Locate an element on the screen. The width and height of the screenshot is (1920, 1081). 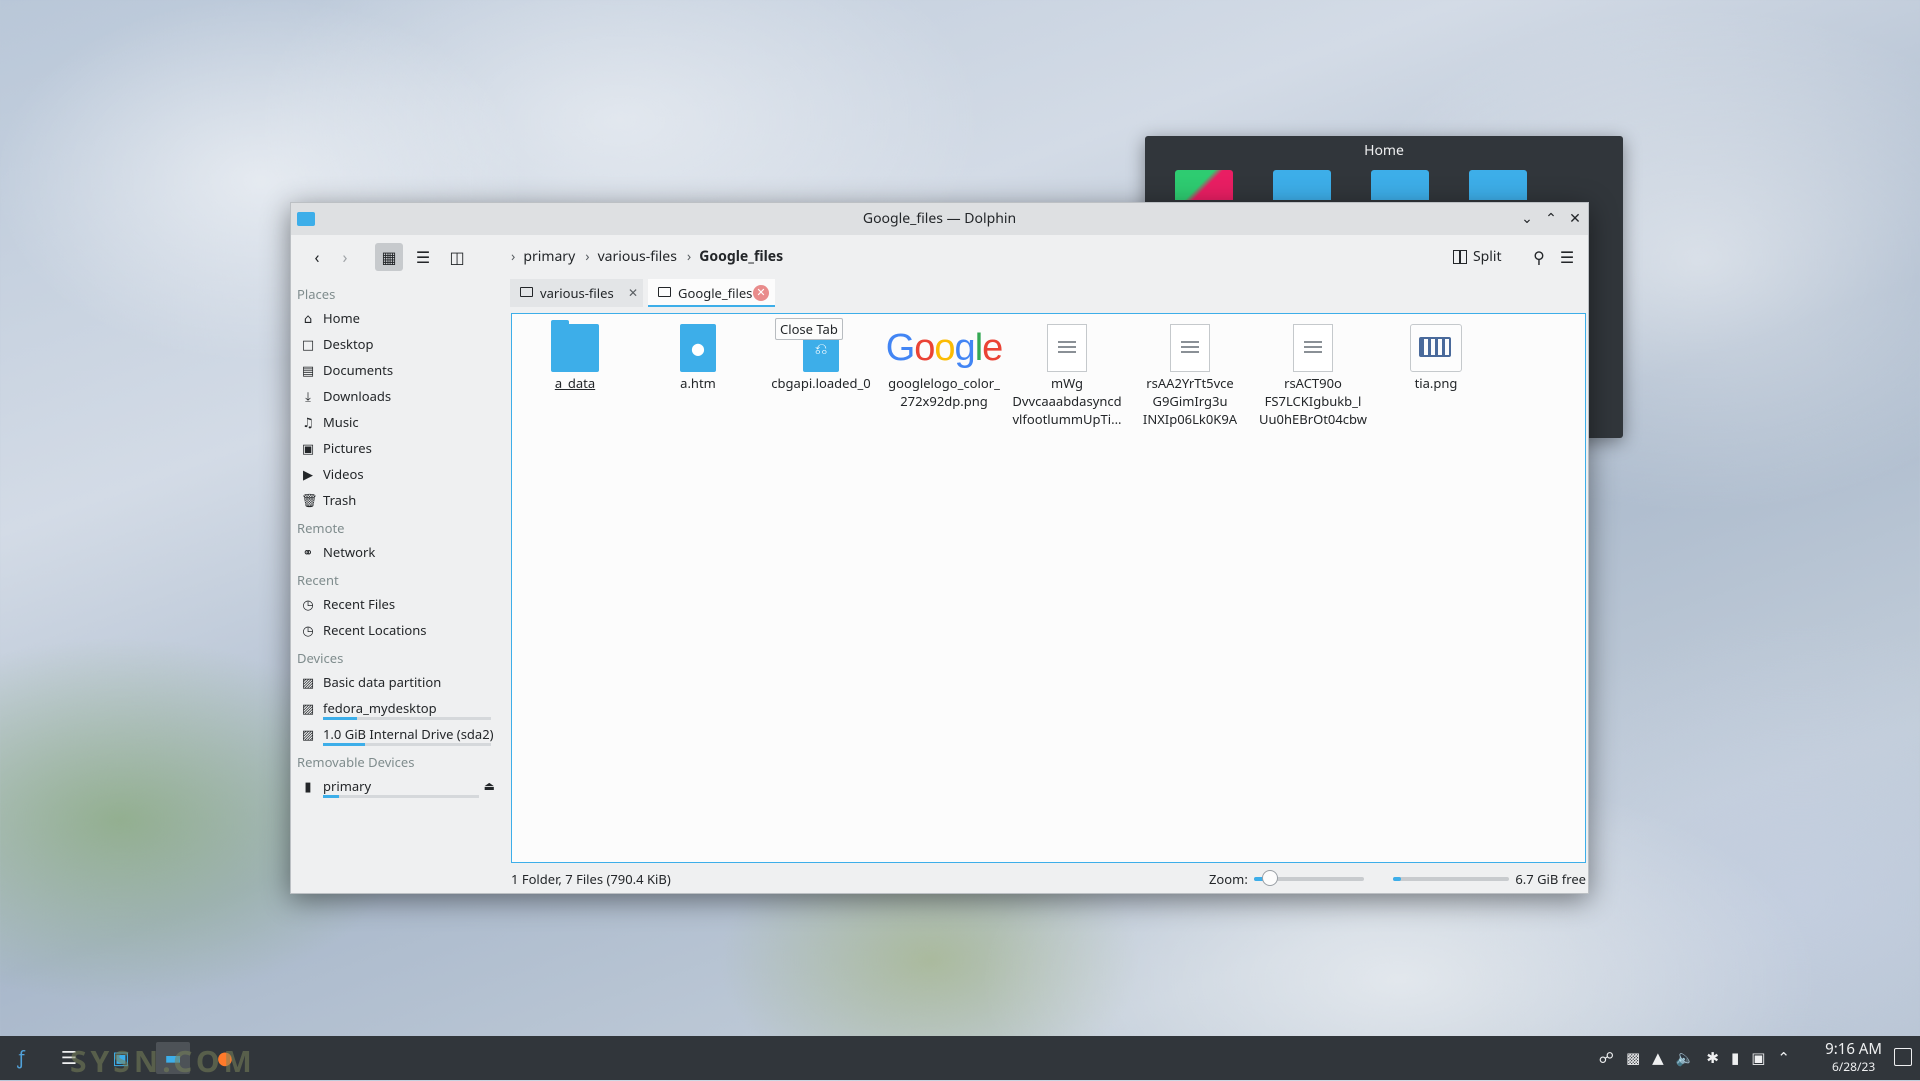
tab-various-files: various-files ✕ is located at coordinates (576, 293).